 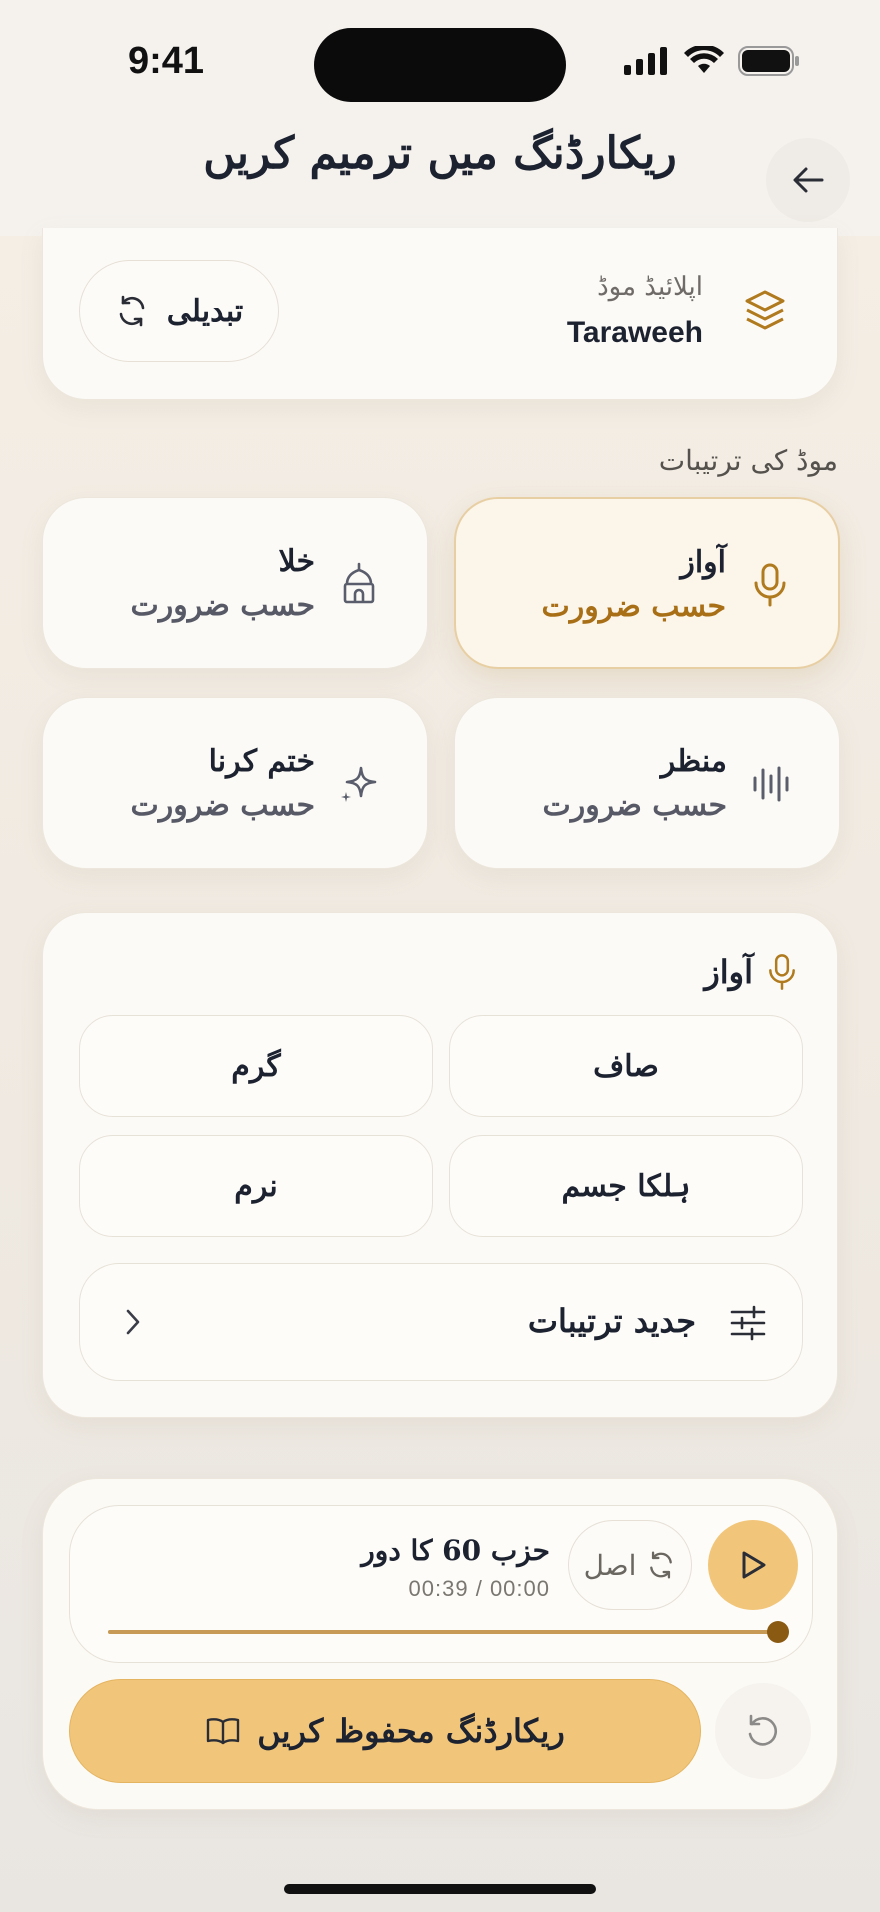 I want to click on mode-card-space: خلا حسب ضرورت, so click(x=235, y=583).